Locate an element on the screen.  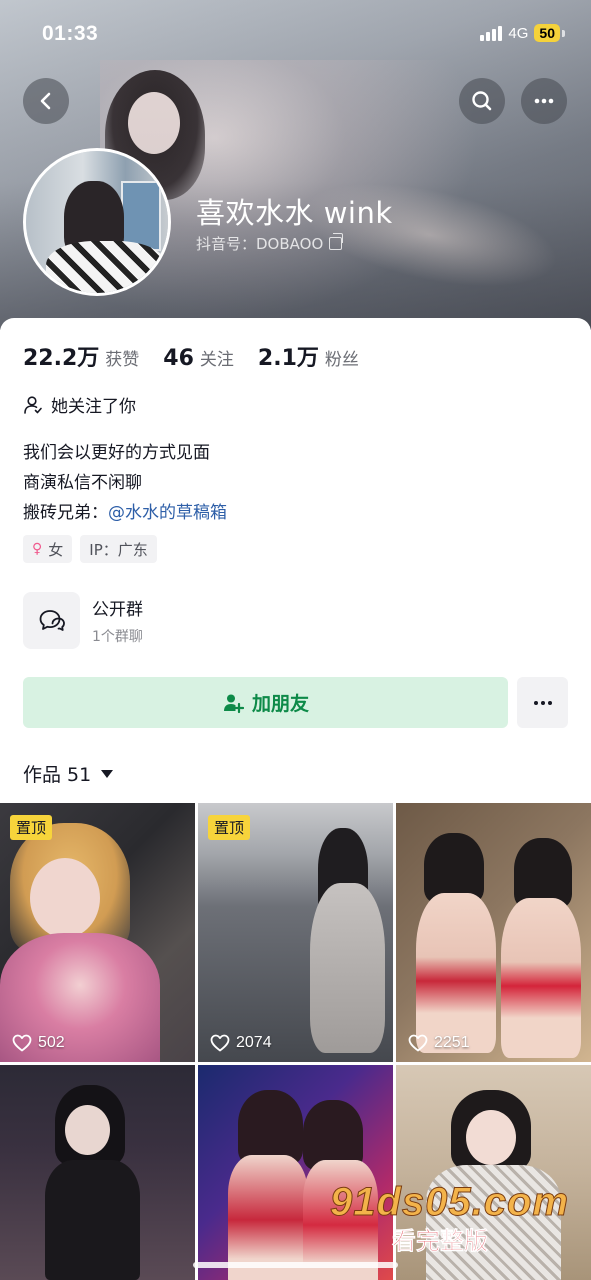
profile-name: 喜欢水水 wink is located at coordinates (294, 213).